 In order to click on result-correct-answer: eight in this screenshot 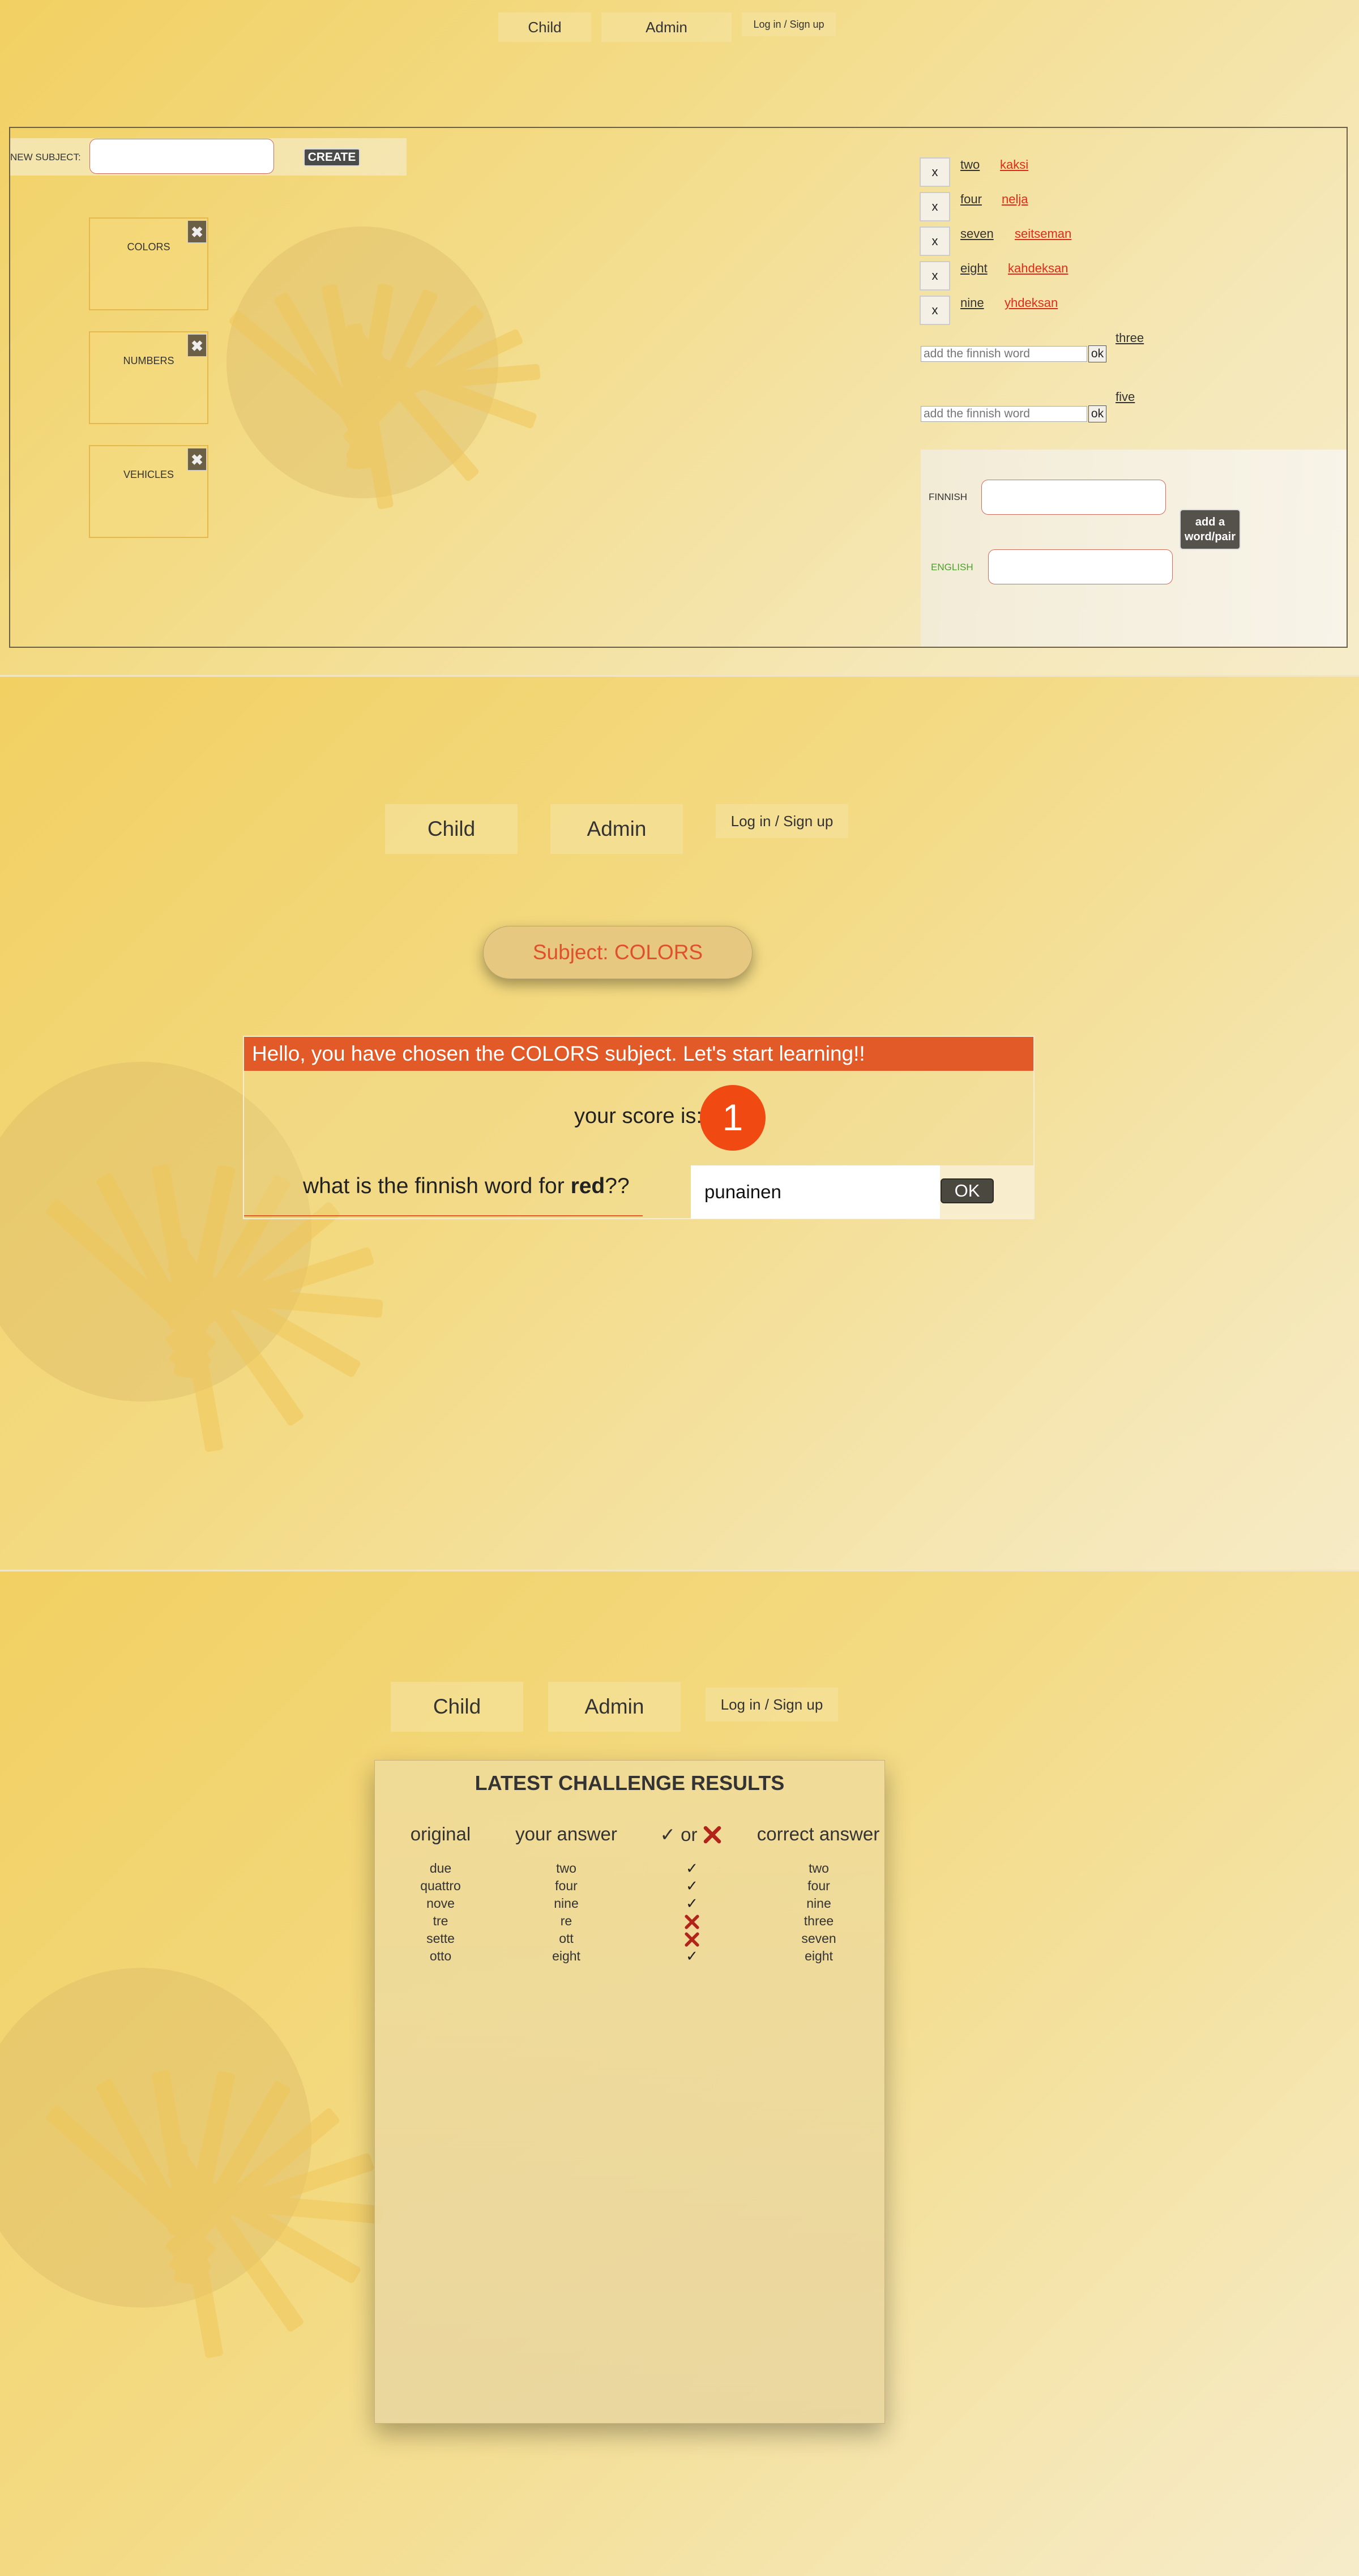, I will do `click(819, 1956)`.